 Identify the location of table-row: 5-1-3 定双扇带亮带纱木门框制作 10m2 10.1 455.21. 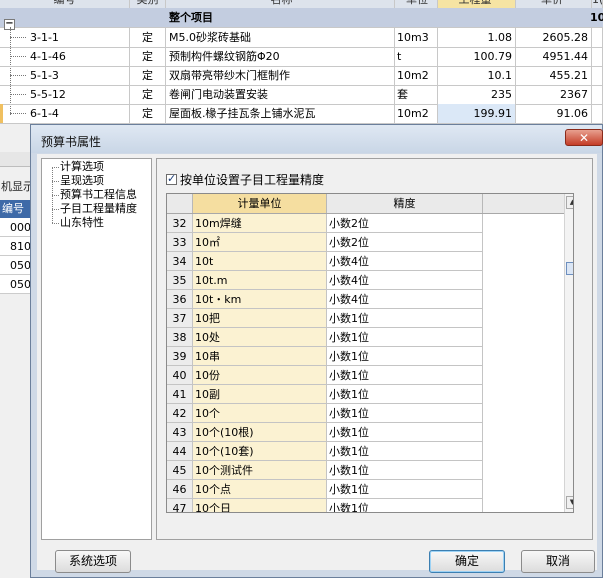
(301, 76).